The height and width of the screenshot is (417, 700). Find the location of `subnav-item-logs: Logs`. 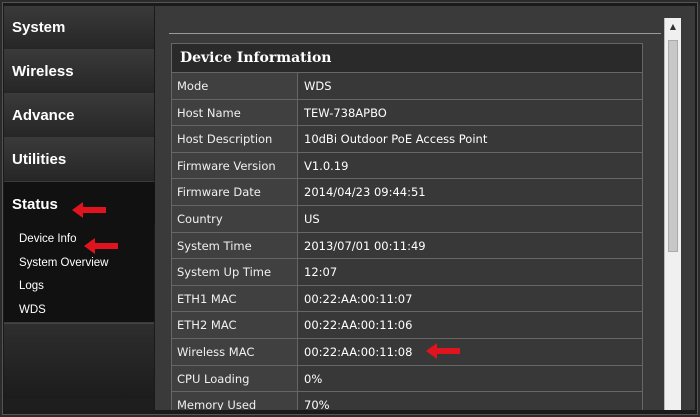

subnav-item-logs: Logs is located at coordinates (86, 287).